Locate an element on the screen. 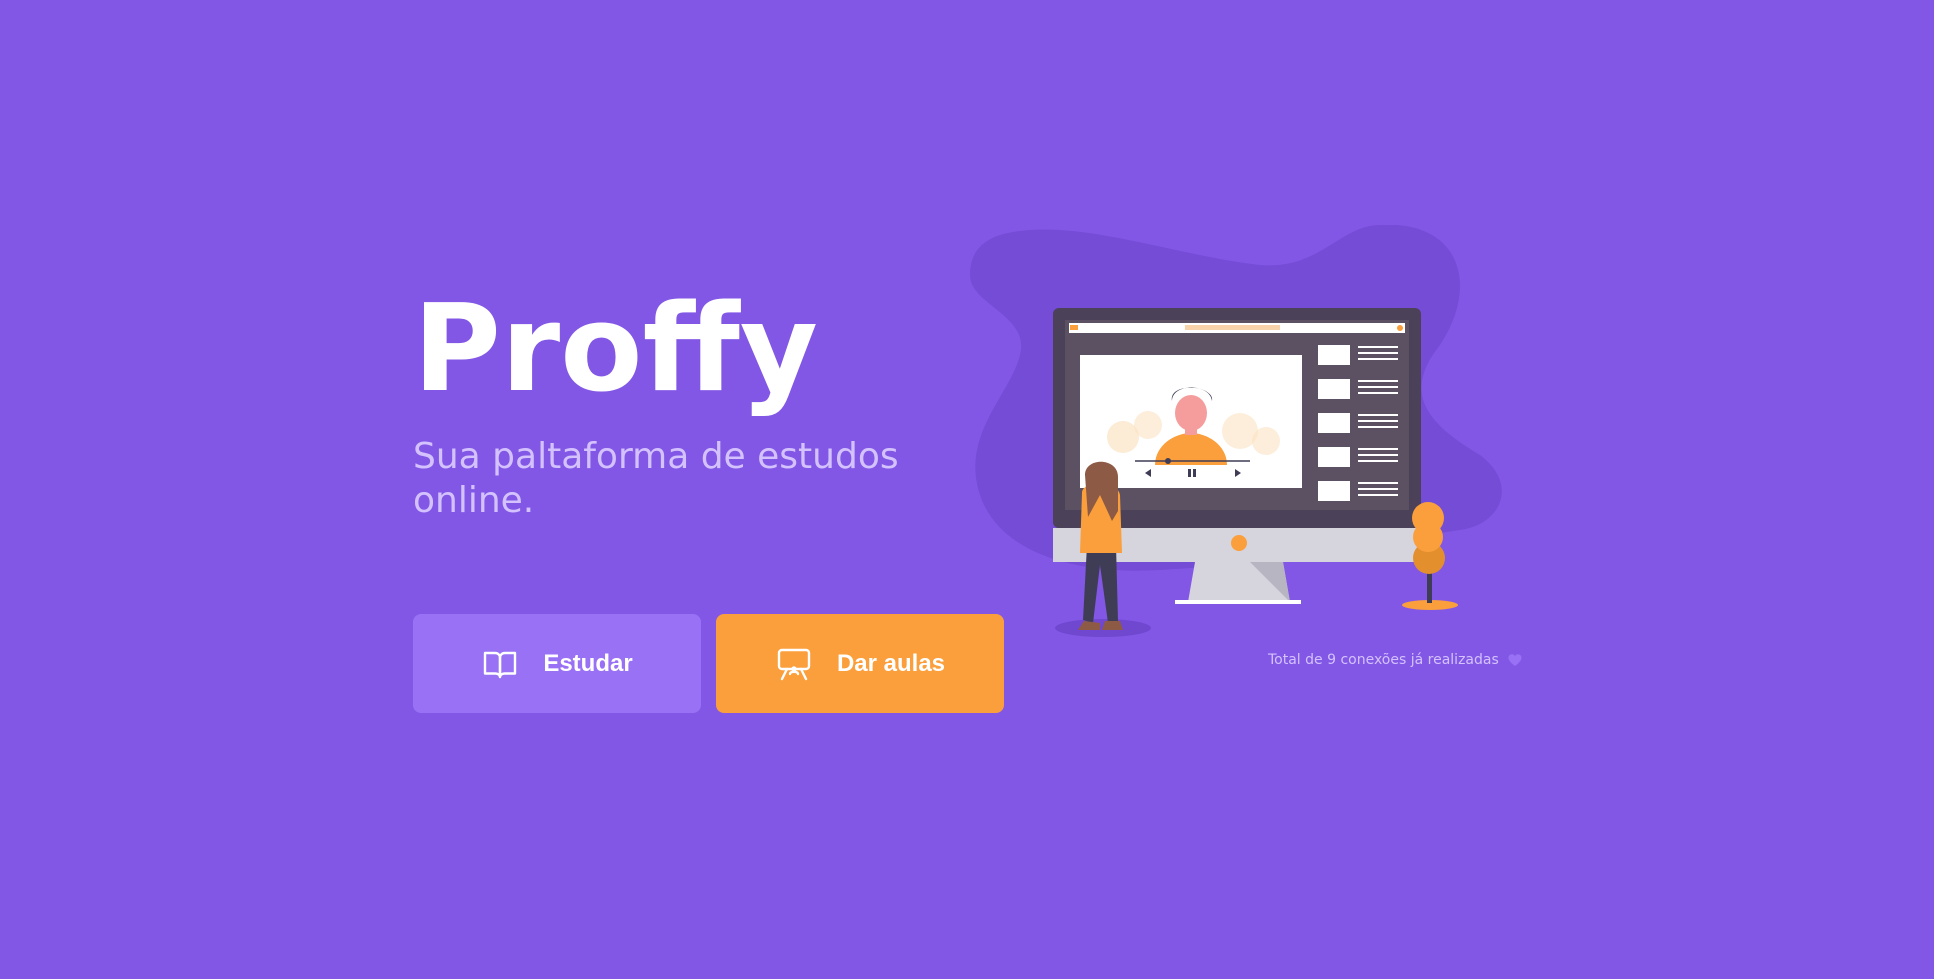 The image size is (1934, 979). study-button: Estudar is located at coordinates (557, 663).